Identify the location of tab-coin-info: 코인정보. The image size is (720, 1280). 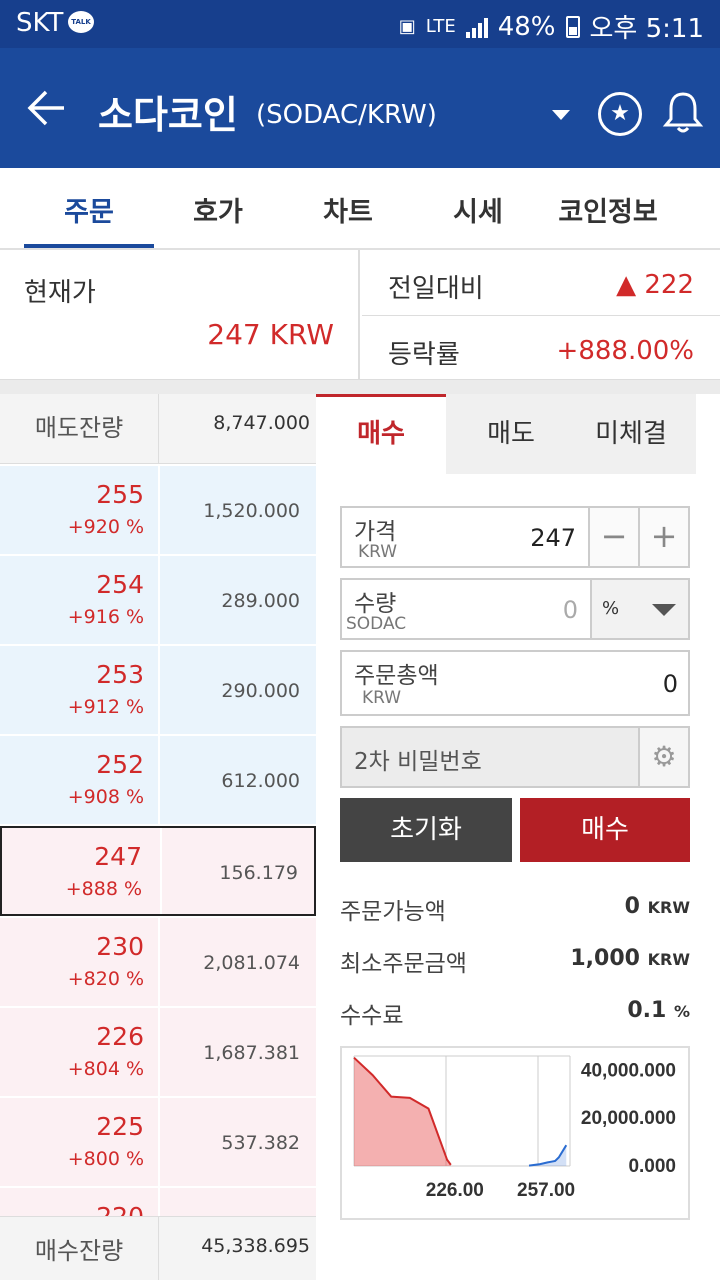
(608, 209).